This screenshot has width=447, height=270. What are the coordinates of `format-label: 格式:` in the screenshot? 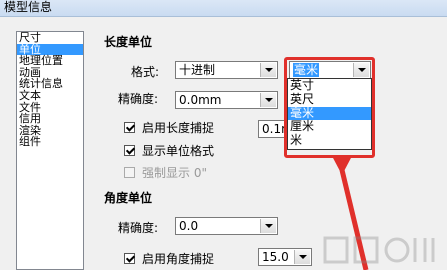 It's located at (145, 72).